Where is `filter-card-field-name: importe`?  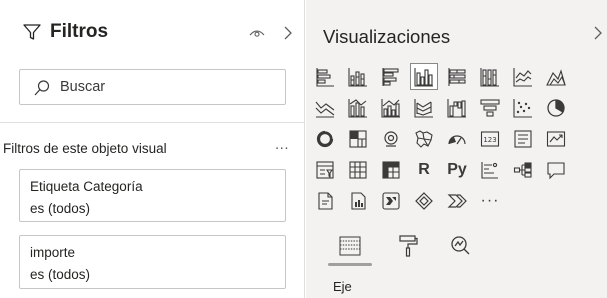 filter-card-field-name: importe is located at coordinates (53, 252).